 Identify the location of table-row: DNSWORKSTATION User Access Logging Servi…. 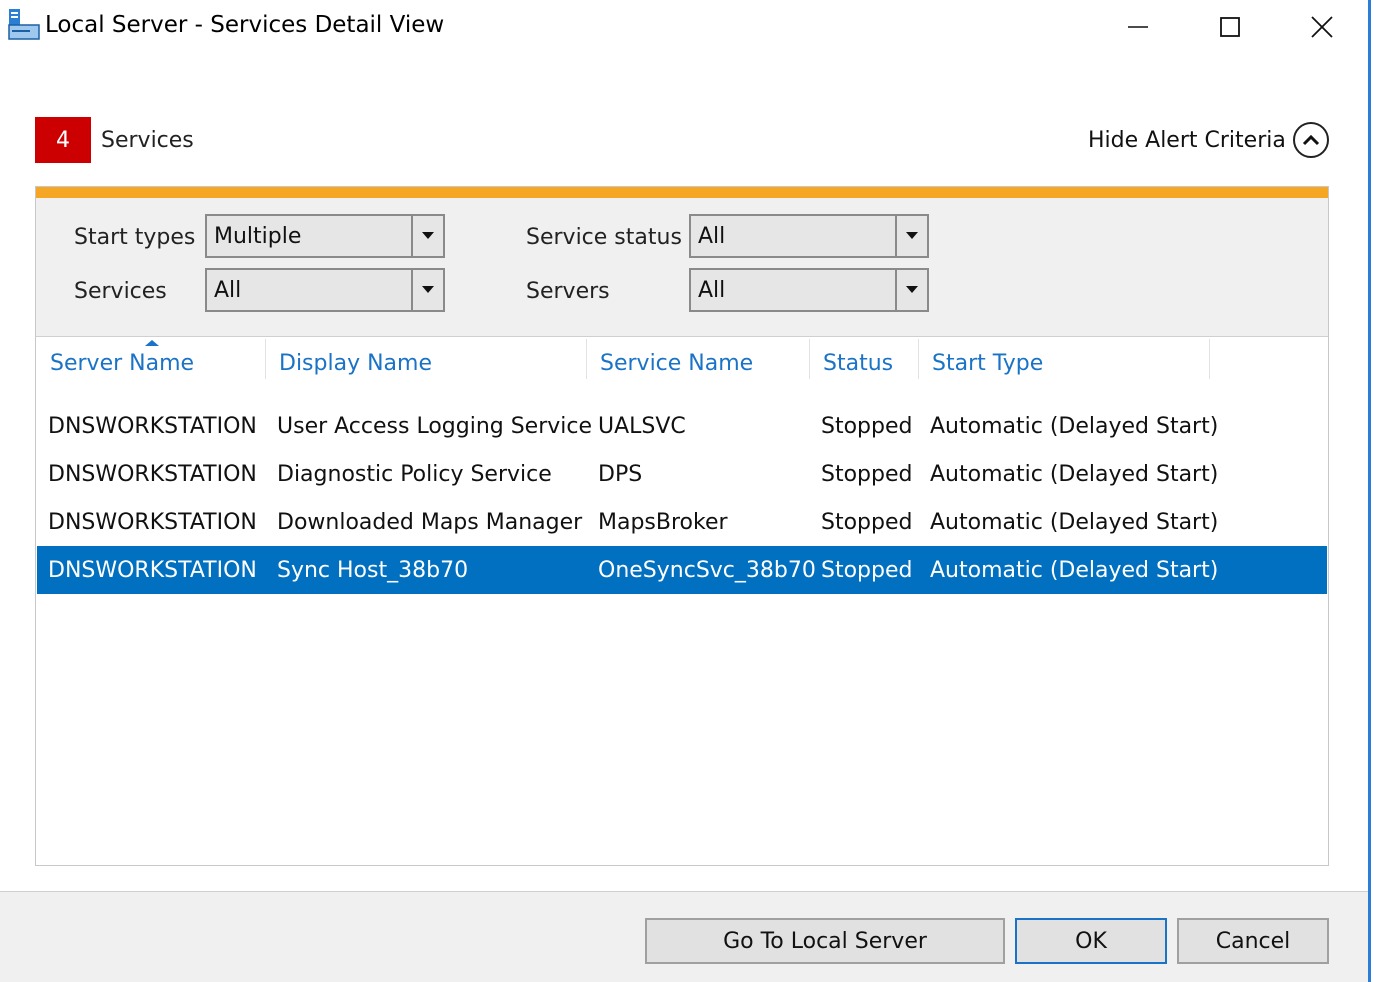
(682, 426).